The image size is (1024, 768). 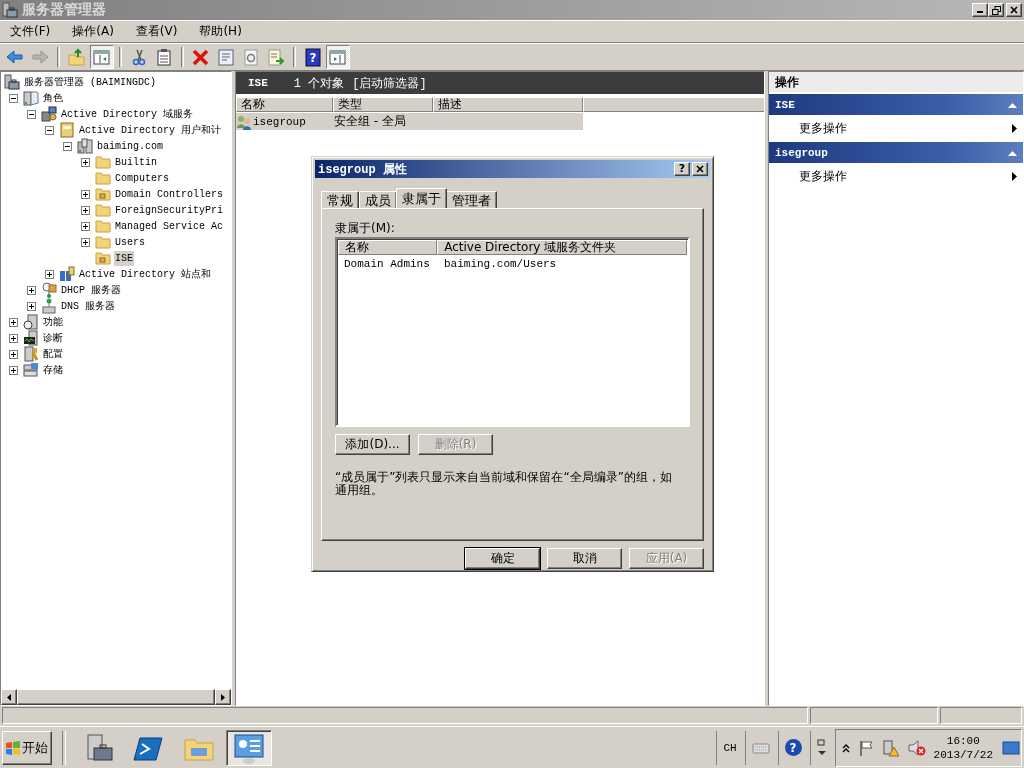 What do you see at coordinates (53, 338) in the screenshot?
I see `tree-item: 诊断` at bounding box center [53, 338].